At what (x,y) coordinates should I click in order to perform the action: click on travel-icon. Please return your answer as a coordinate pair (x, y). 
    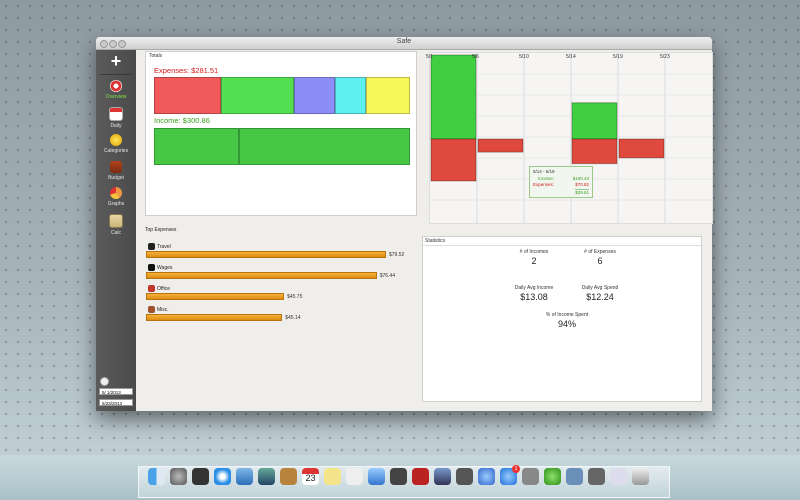
    Looking at the image, I should click on (151, 246).